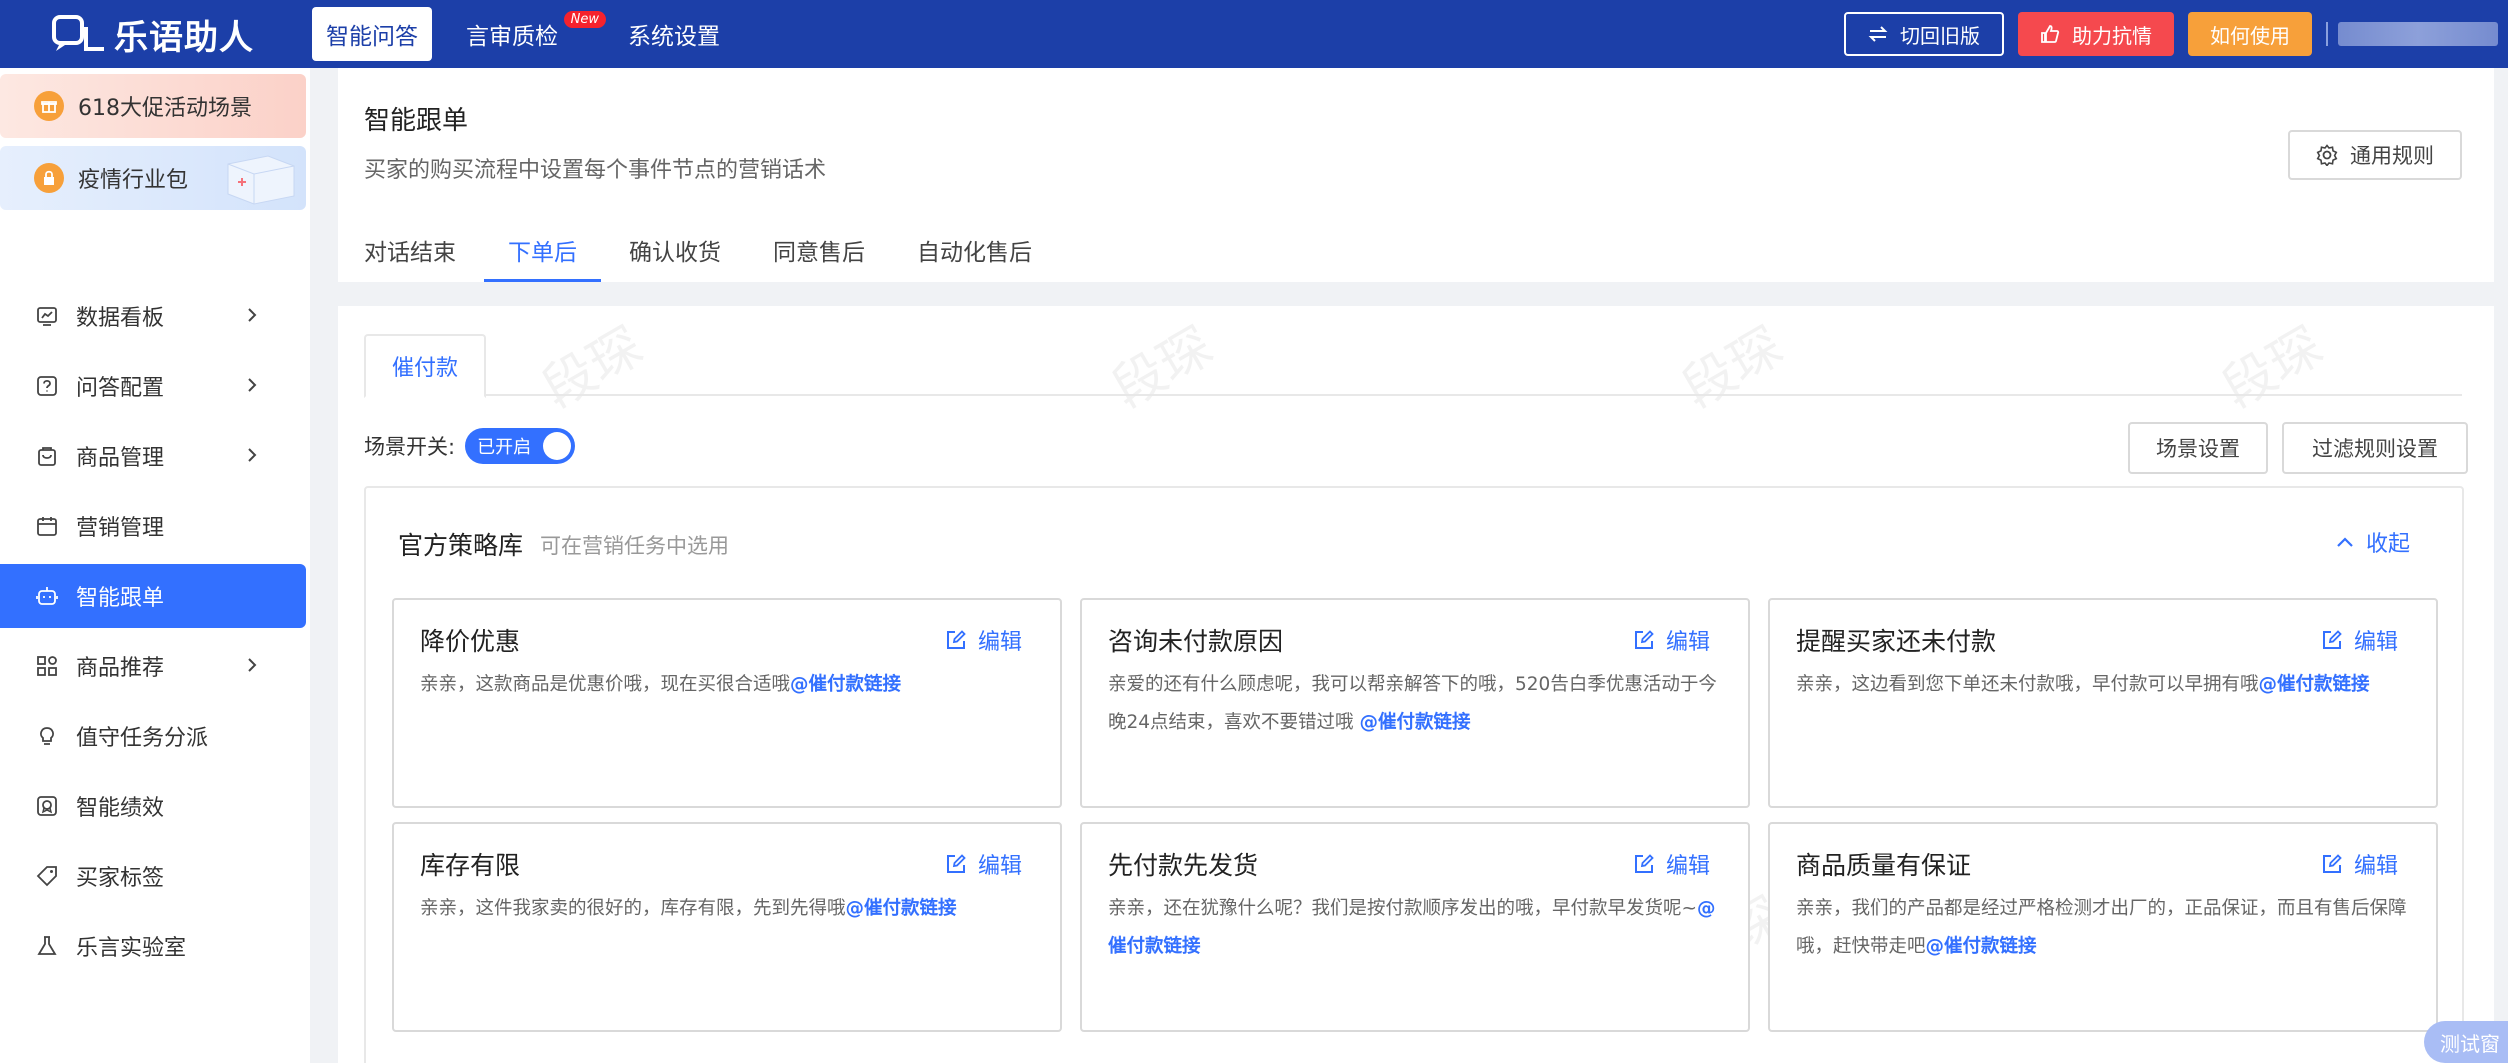 The height and width of the screenshot is (1063, 2508). What do you see at coordinates (120, 388) in the screenshot?
I see `sidebar-item-label: 问答配置` at bounding box center [120, 388].